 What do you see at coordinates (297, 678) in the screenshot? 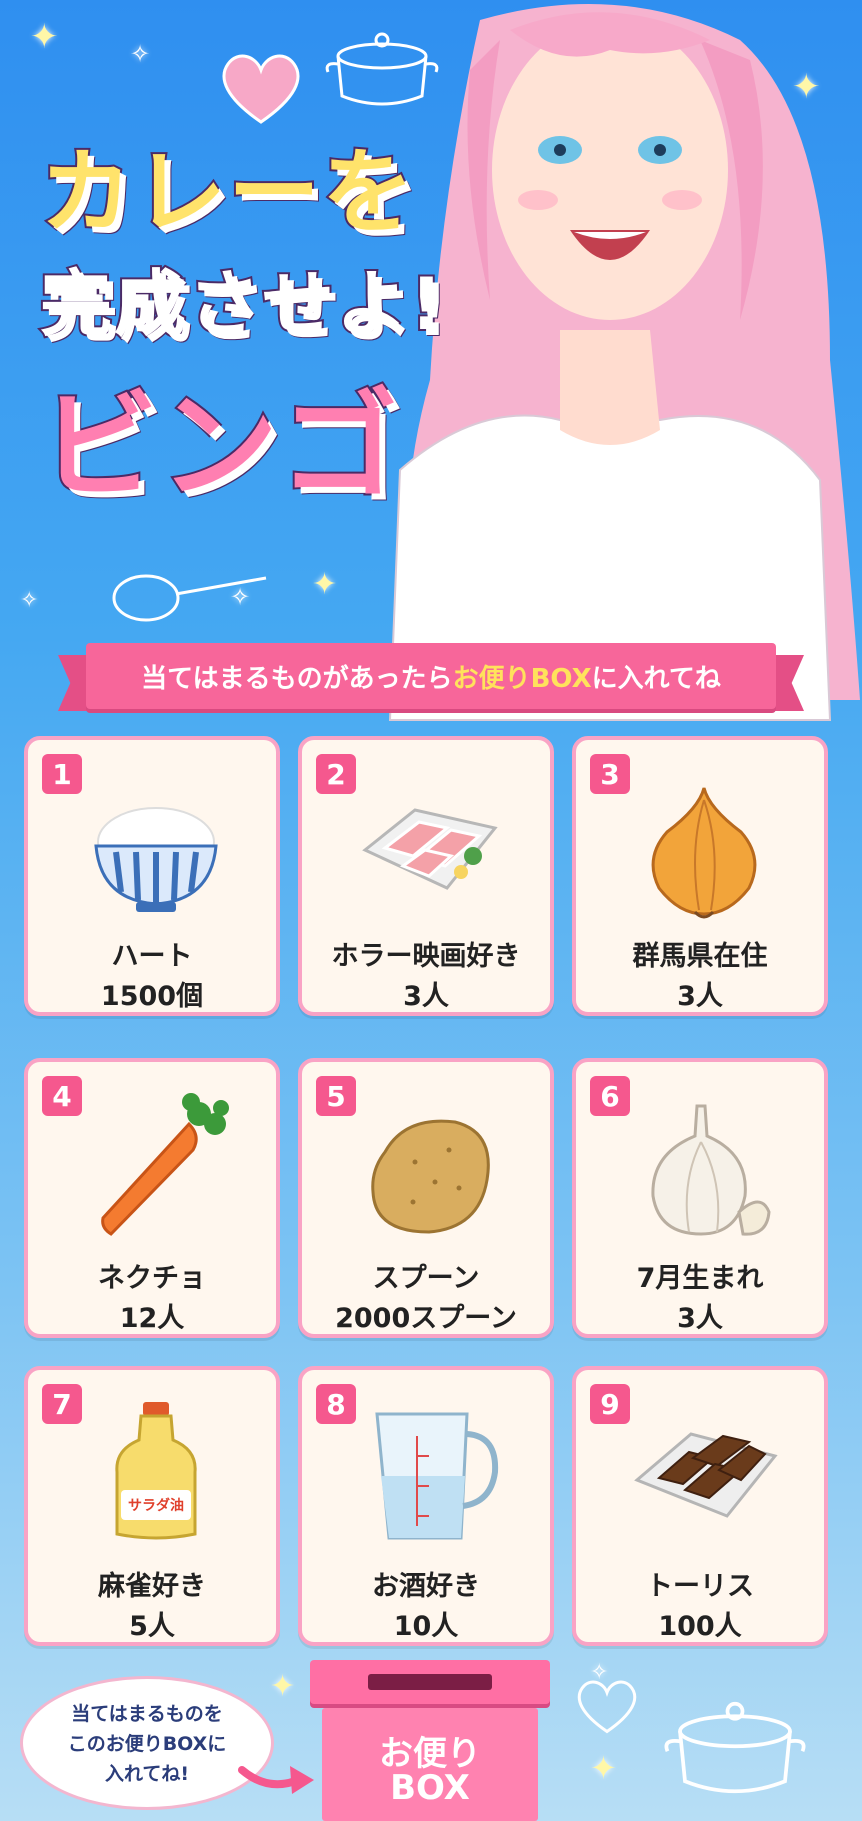
I see `banner-prefix: 当てはまるものがあったら` at bounding box center [297, 678].